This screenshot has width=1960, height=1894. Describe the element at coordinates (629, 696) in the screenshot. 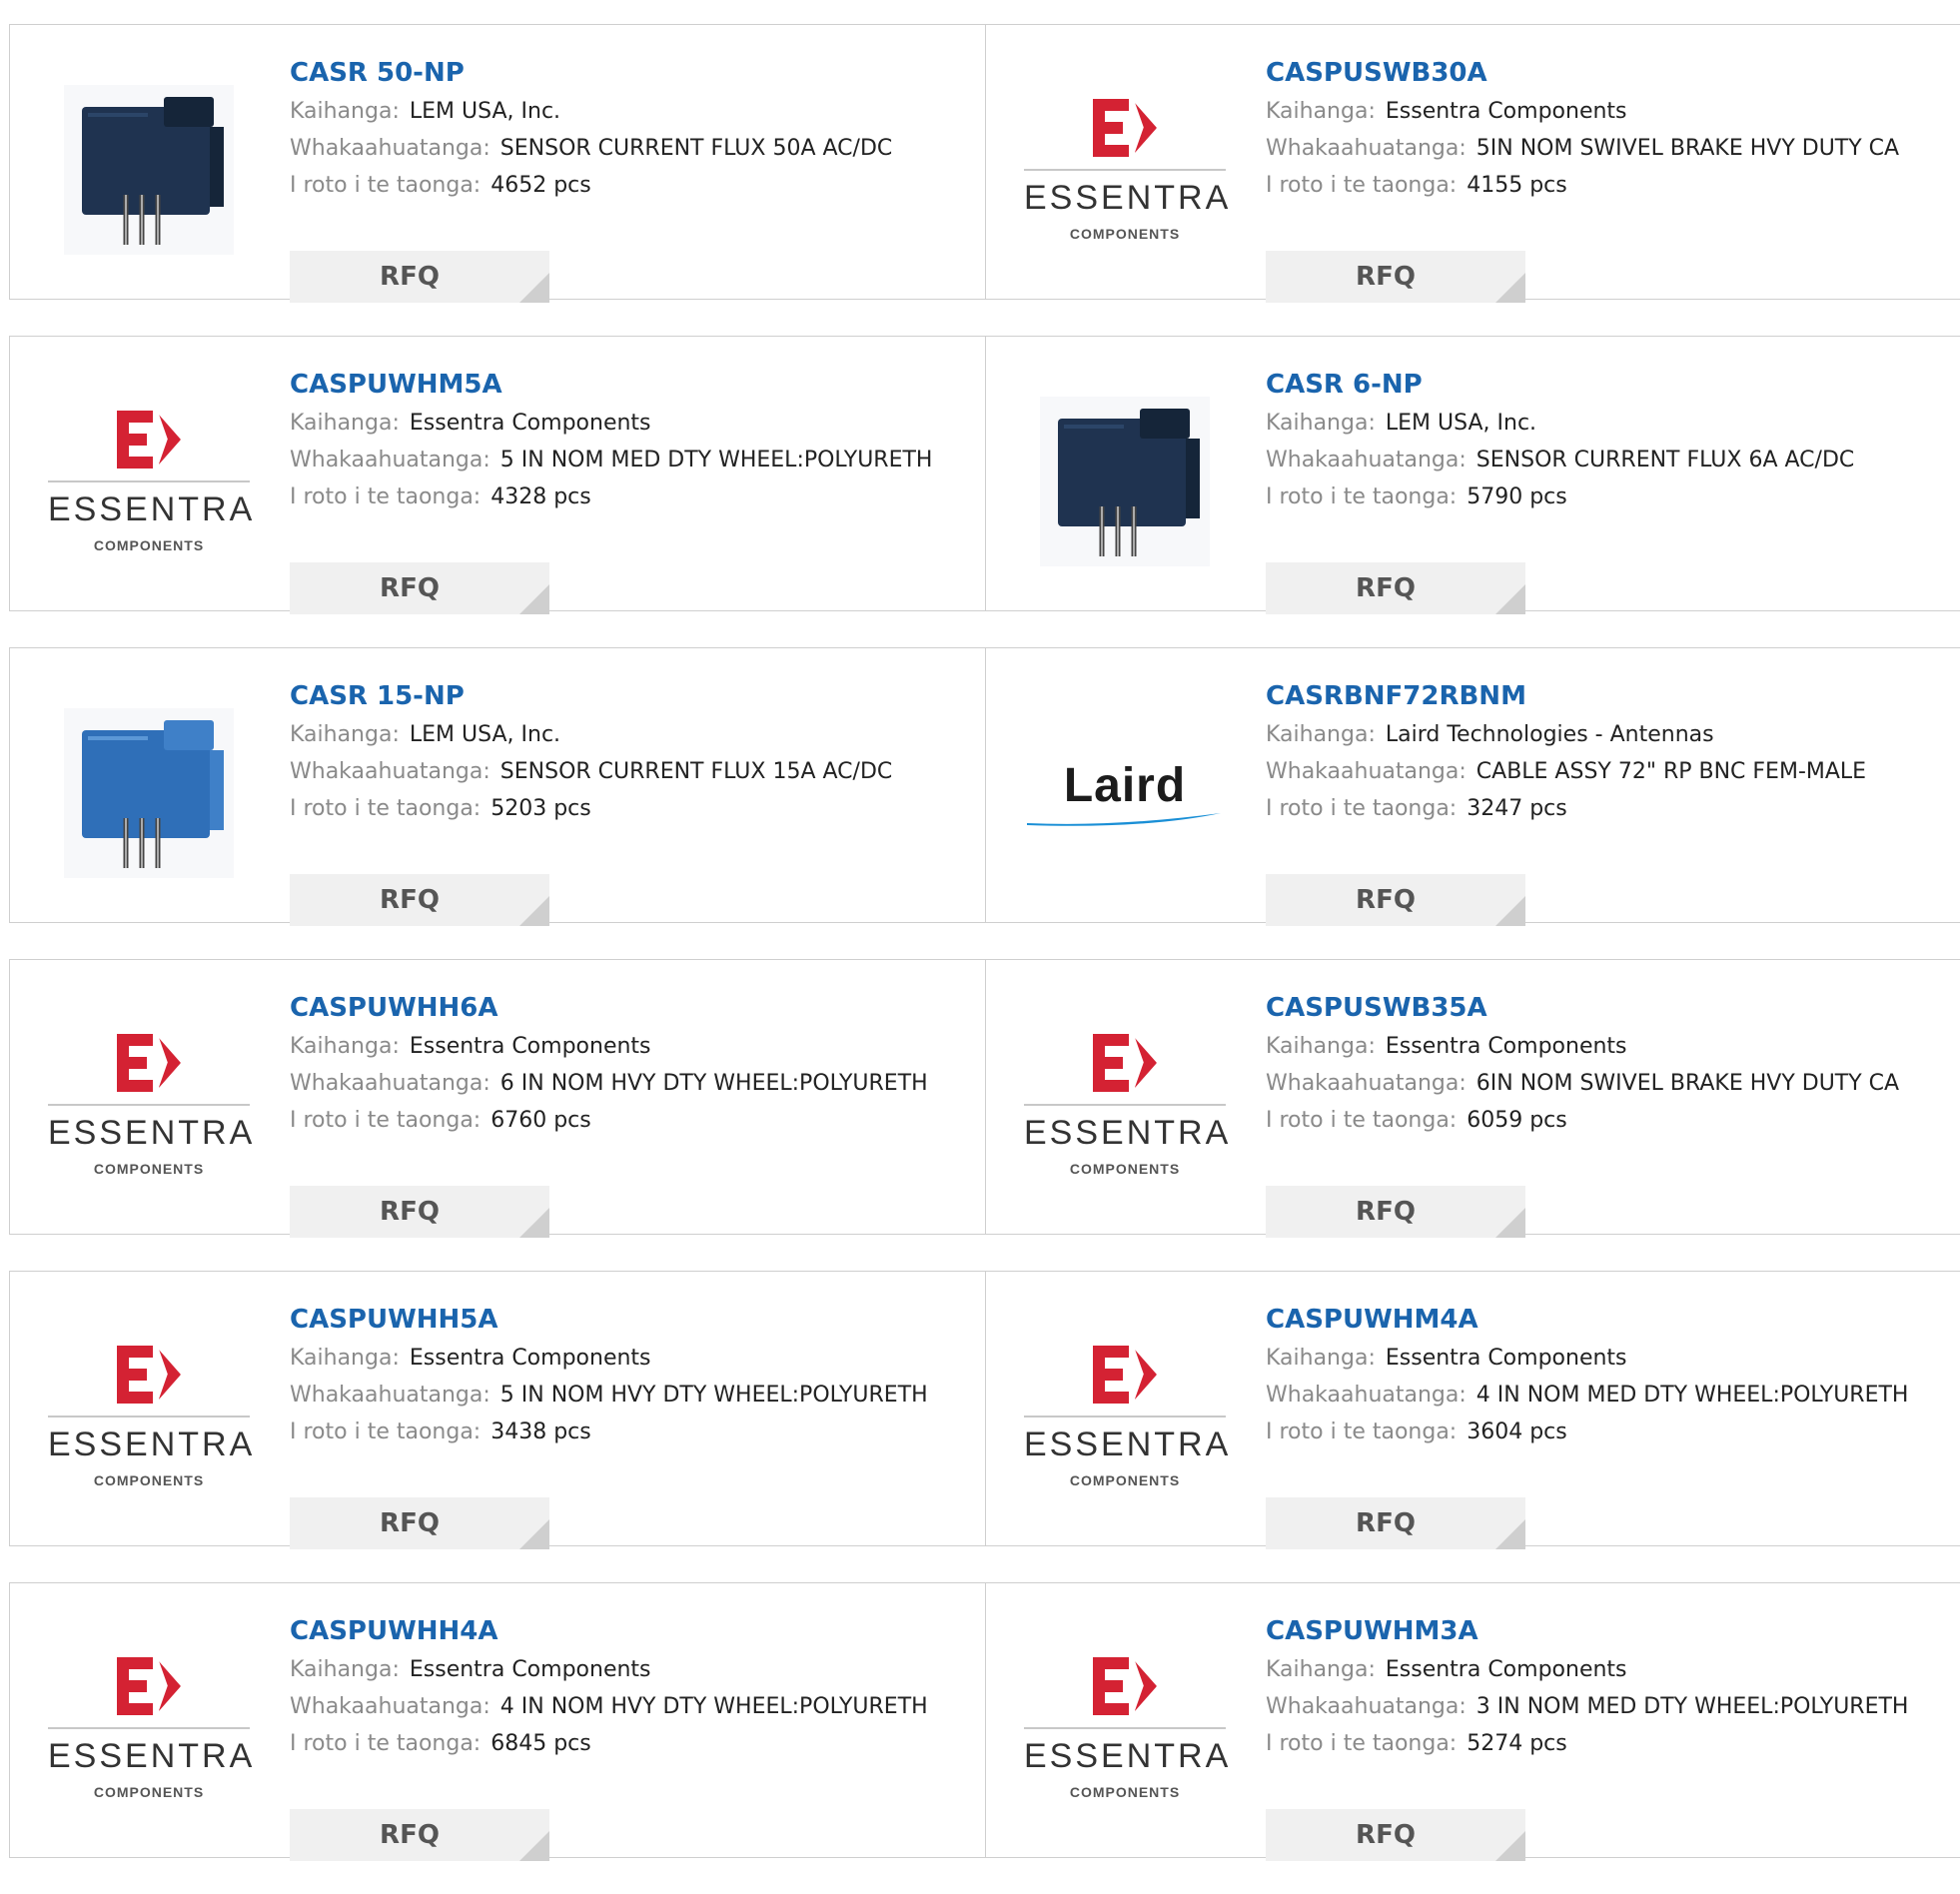

I see `part-number-link: CASR 15-NP` at that location.